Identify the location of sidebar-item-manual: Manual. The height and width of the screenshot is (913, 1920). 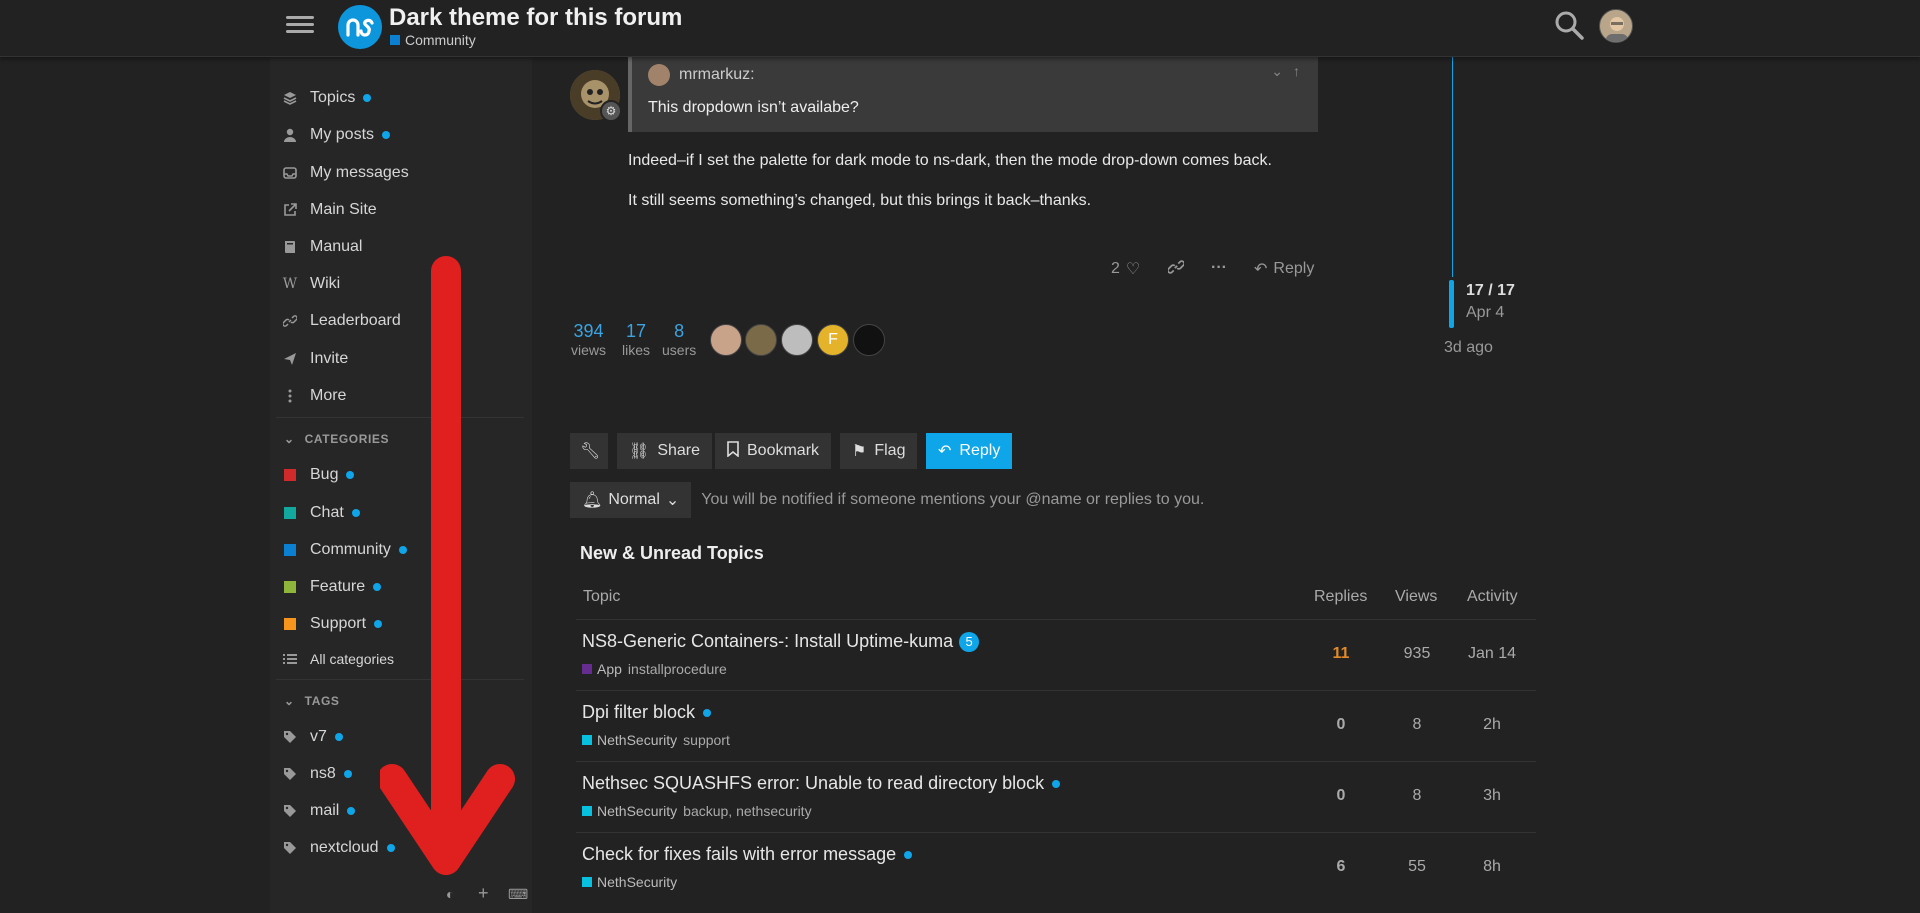
(322, 247).